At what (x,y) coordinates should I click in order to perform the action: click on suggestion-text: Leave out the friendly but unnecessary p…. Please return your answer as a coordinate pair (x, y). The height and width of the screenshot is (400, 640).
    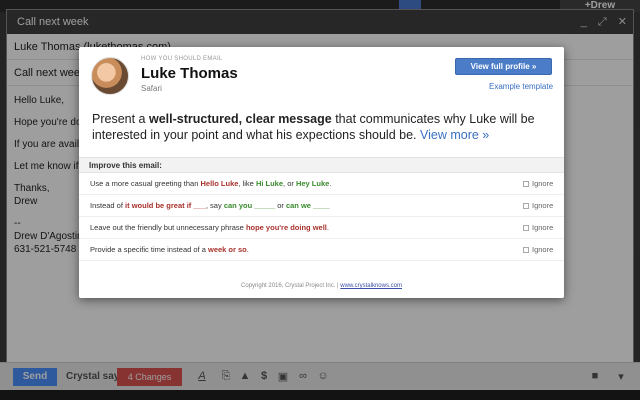
    Looking at the image, I should click on (168, 227).